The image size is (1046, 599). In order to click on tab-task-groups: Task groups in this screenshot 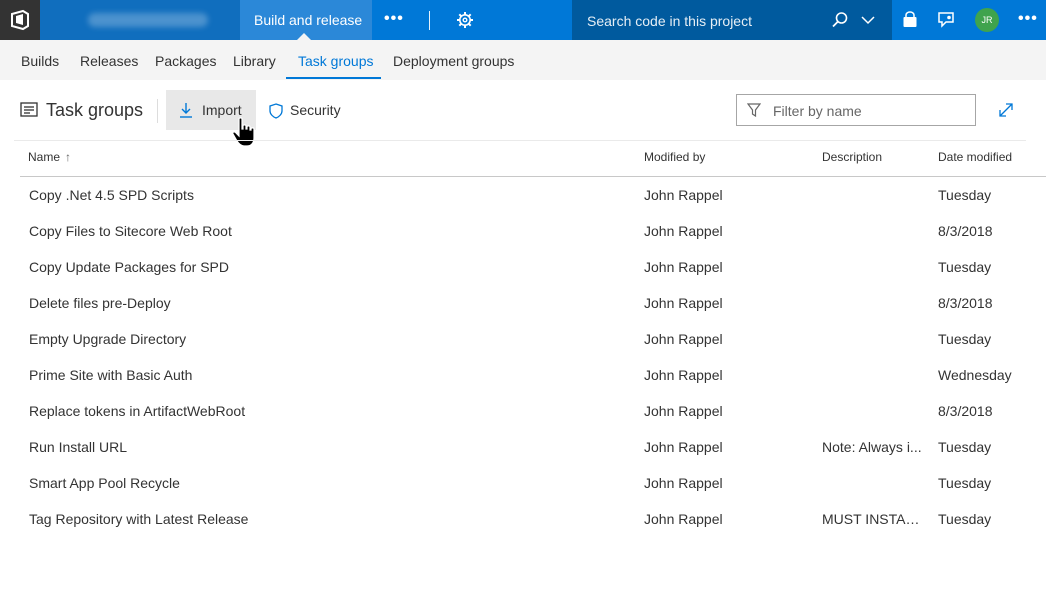, I will do `click(335, 60)`.